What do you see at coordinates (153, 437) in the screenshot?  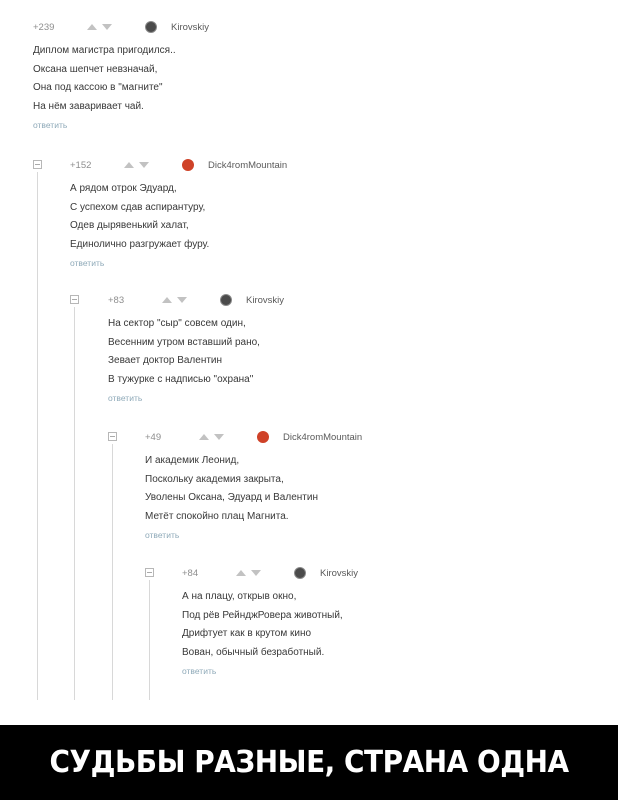 I see `comment-rating: +49` at bounding box center [153, 437].